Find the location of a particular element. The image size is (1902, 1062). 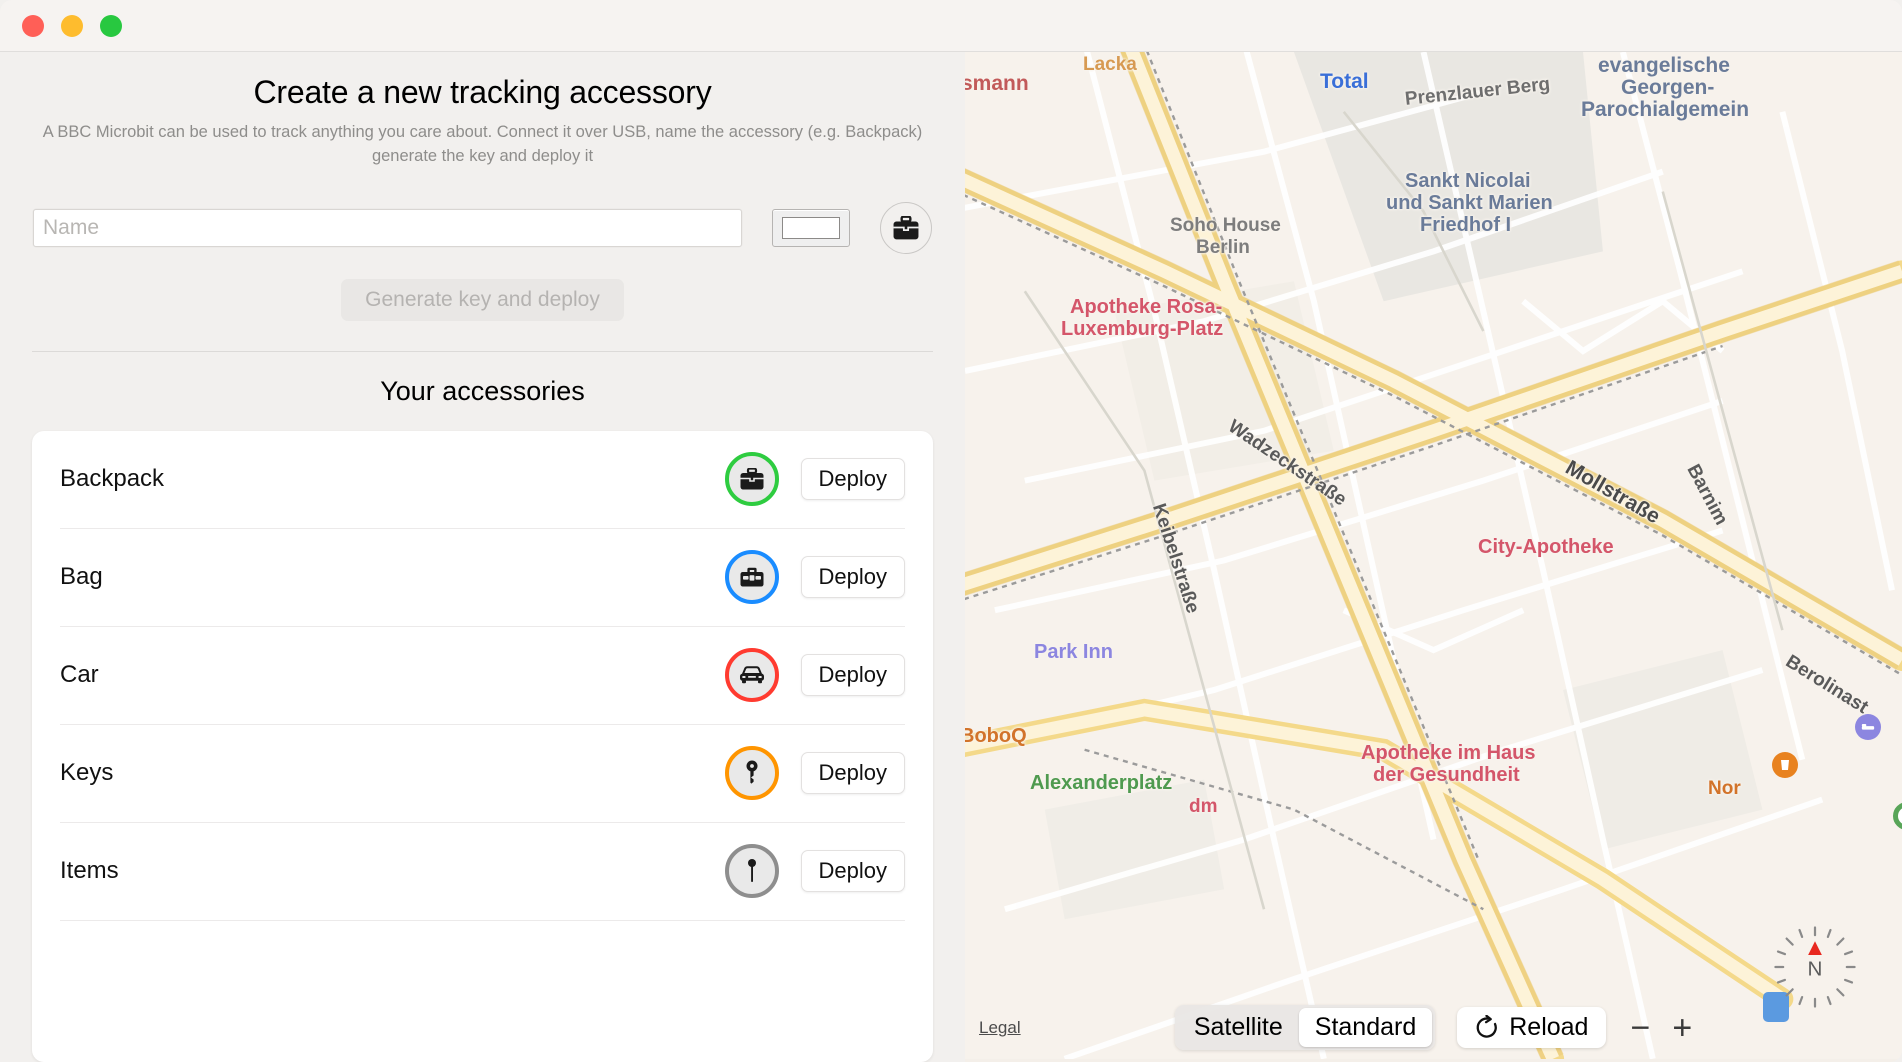

generate-key-deploy-button: Generate key and deploy is located at coordinates (482, 299).